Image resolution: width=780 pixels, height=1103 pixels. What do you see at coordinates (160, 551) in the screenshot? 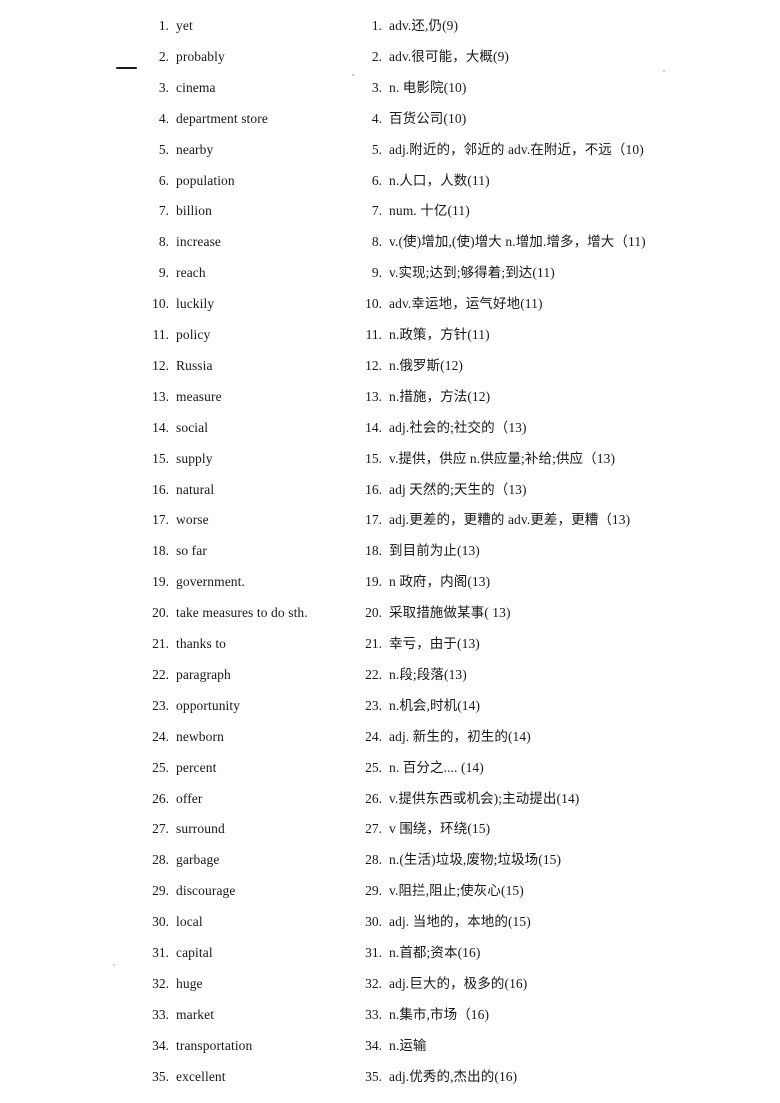
I see `entry-number-english: 18.` at bounding box center [160, 551].